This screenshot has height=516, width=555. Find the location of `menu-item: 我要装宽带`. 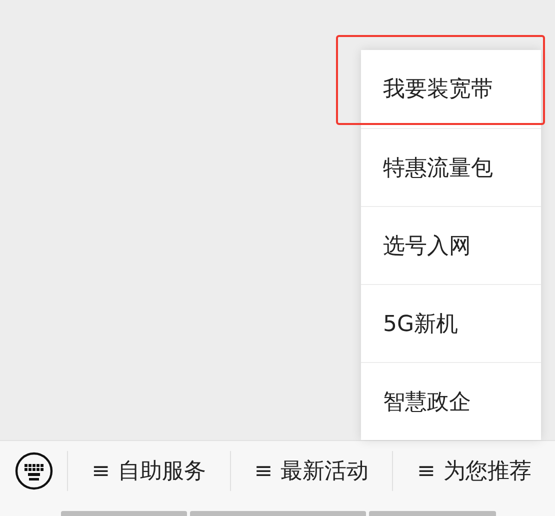

menu-item: 我要装宽带 is located at coordinates (451, 89).